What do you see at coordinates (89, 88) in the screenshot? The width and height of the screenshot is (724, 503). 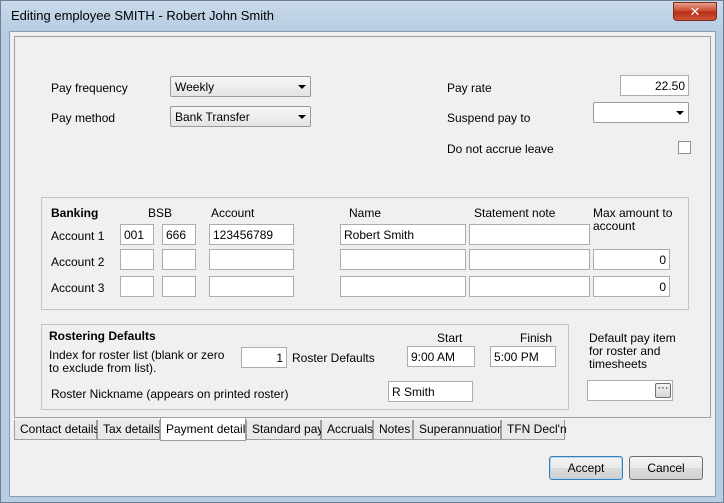 I see `pay-frequency-label: Pay frequency` at bounding box center [89, 88].